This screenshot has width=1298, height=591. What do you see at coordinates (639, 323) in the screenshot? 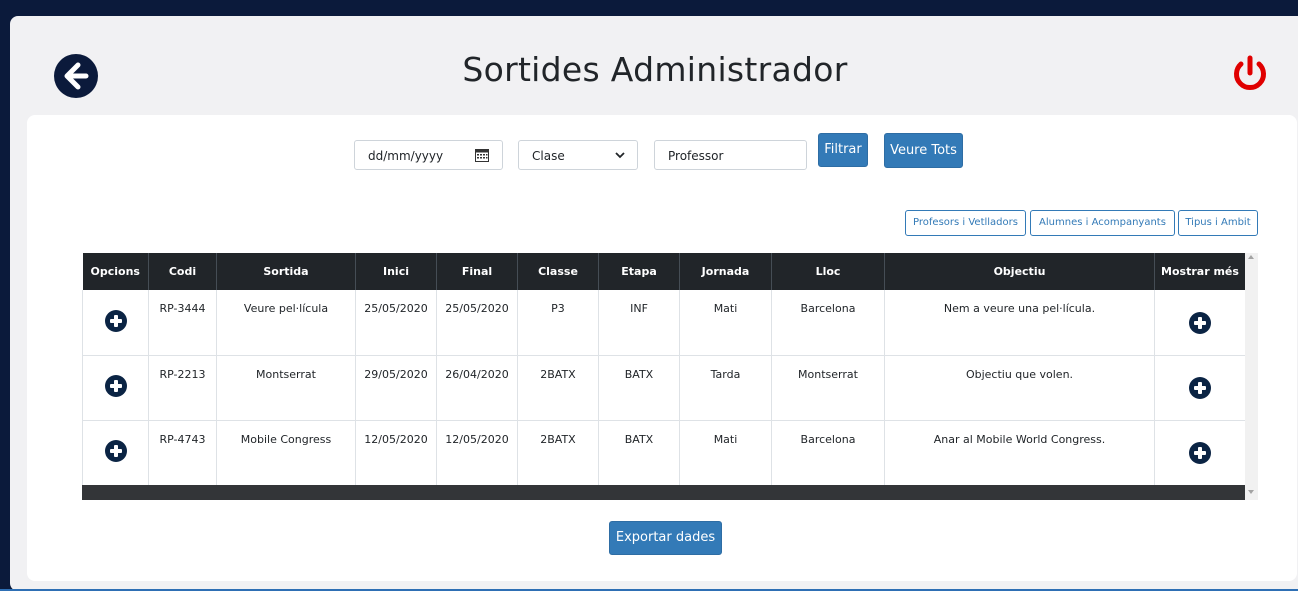
I see `cell-etapa: INF` at bounding box center [639, 323].